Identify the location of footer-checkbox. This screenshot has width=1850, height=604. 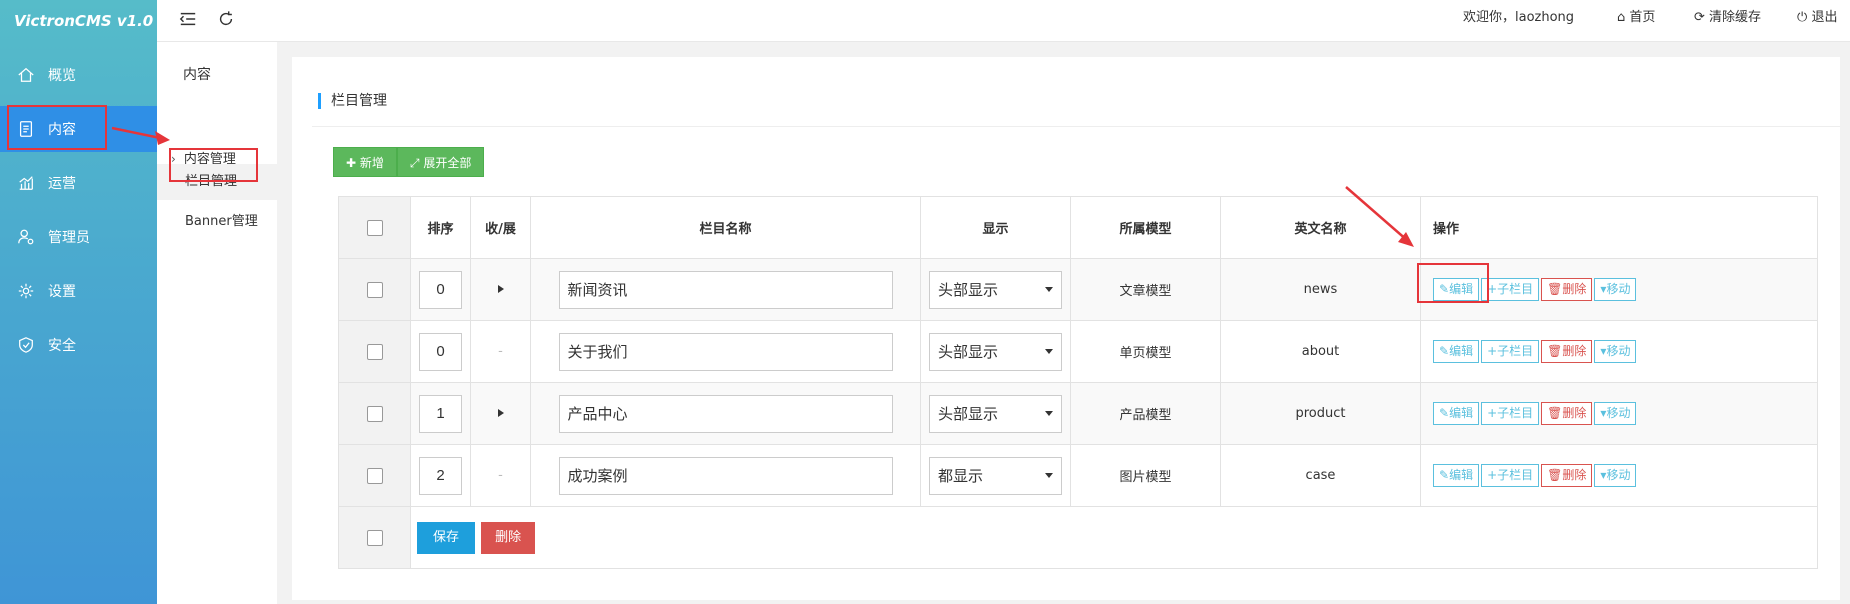
(374, 537).